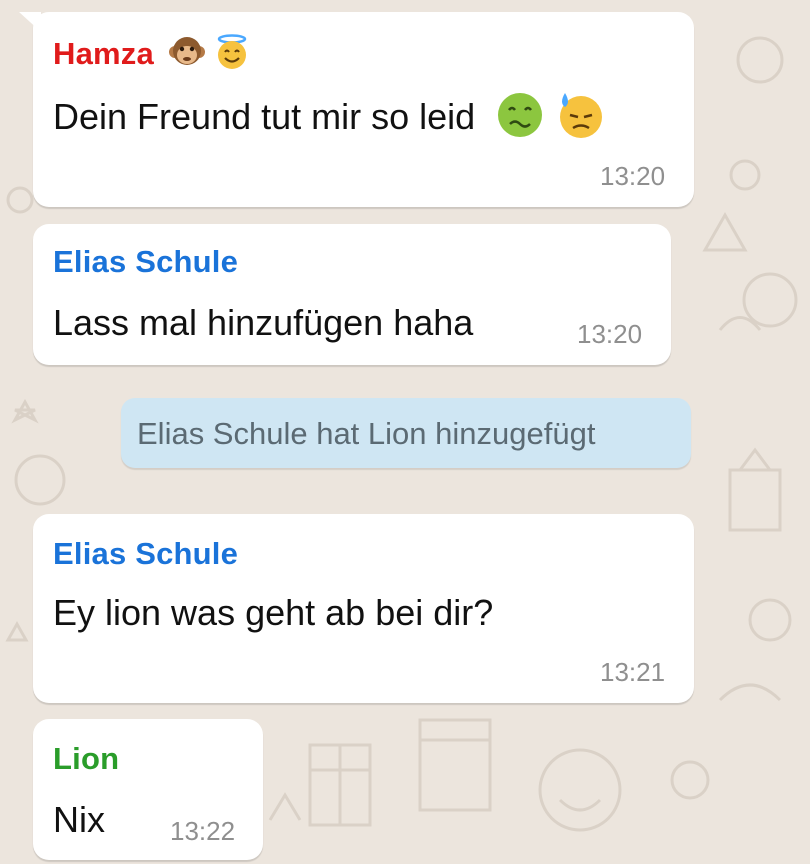 The image size is (810, 864). I want to click on monkey-face-icon, so click(186, 56).